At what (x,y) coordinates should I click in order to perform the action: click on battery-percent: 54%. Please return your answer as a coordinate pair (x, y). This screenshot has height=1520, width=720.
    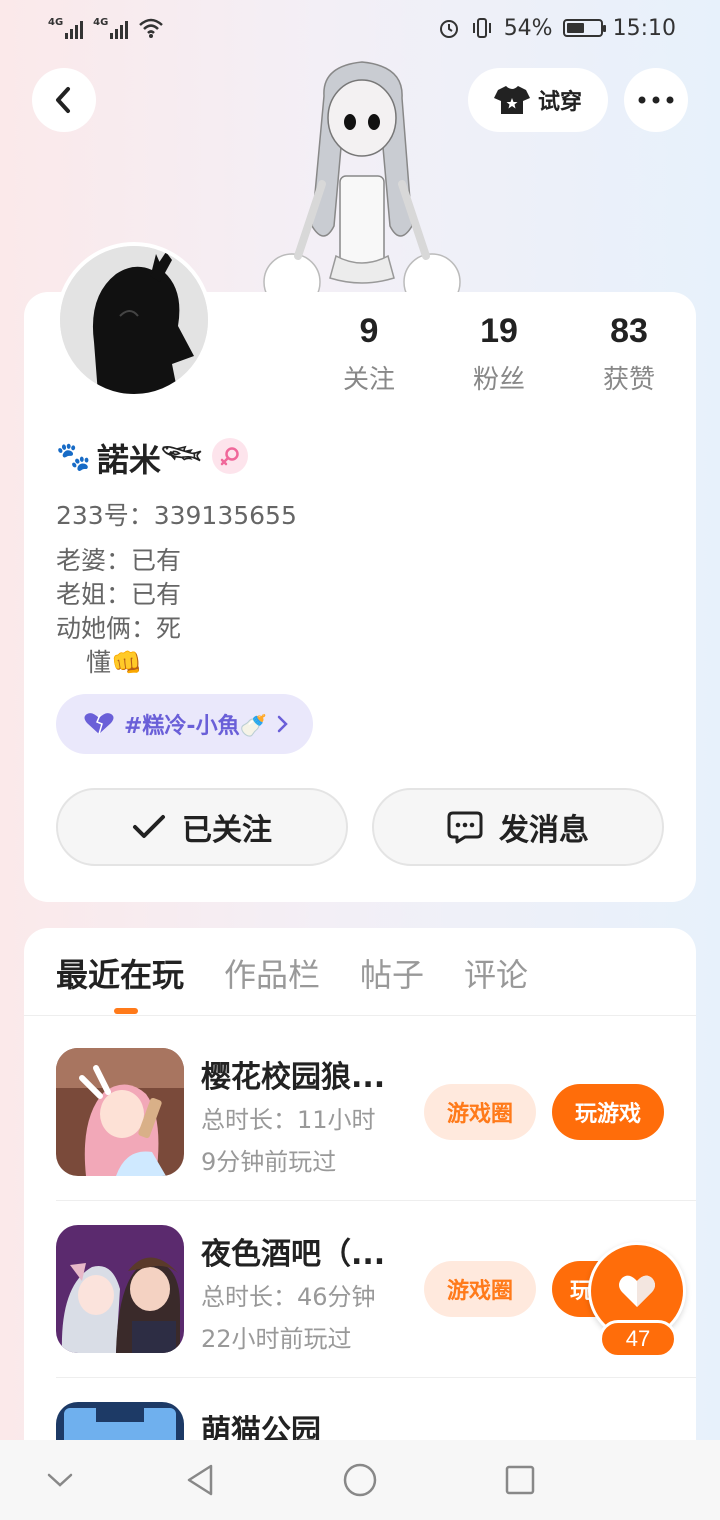
    Looking at the image, I should click on (528, 28).